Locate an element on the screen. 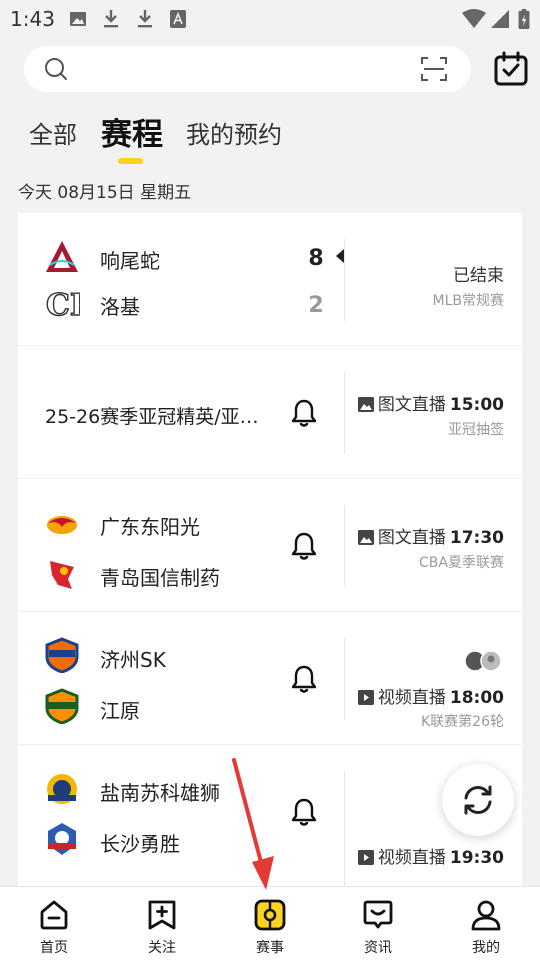  wifi-icon is located at coordinates (474, 18).